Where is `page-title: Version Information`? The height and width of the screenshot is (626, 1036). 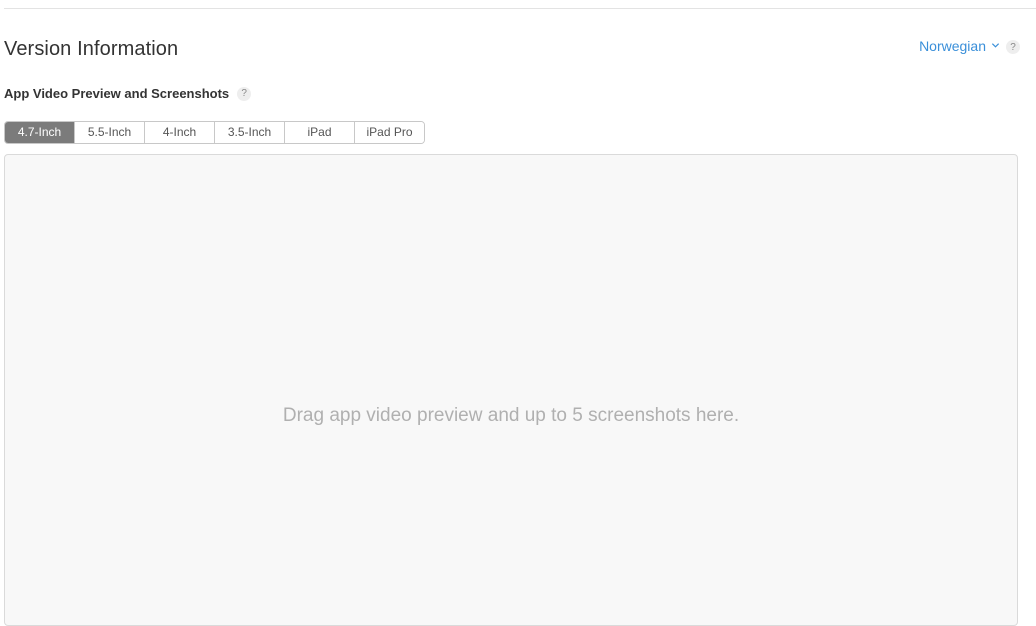 page-title: Version Information is located at coordinates (91, 49).